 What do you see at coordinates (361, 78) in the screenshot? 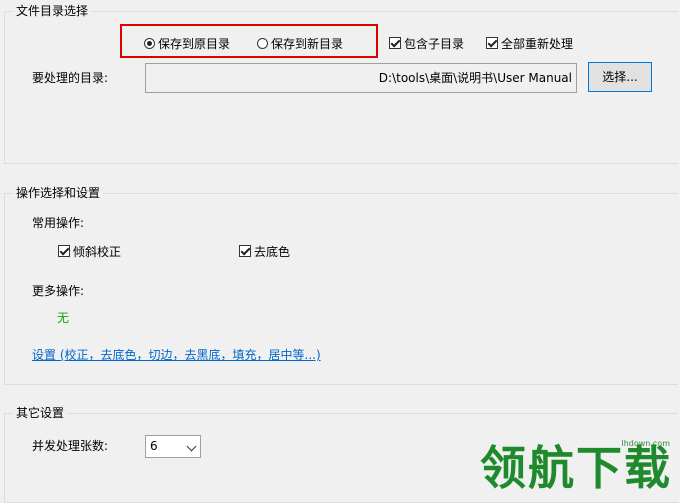
I see `dir-path-field: D:\tools\桌面\说明书\User Manual` at bounding box center [361, 78].